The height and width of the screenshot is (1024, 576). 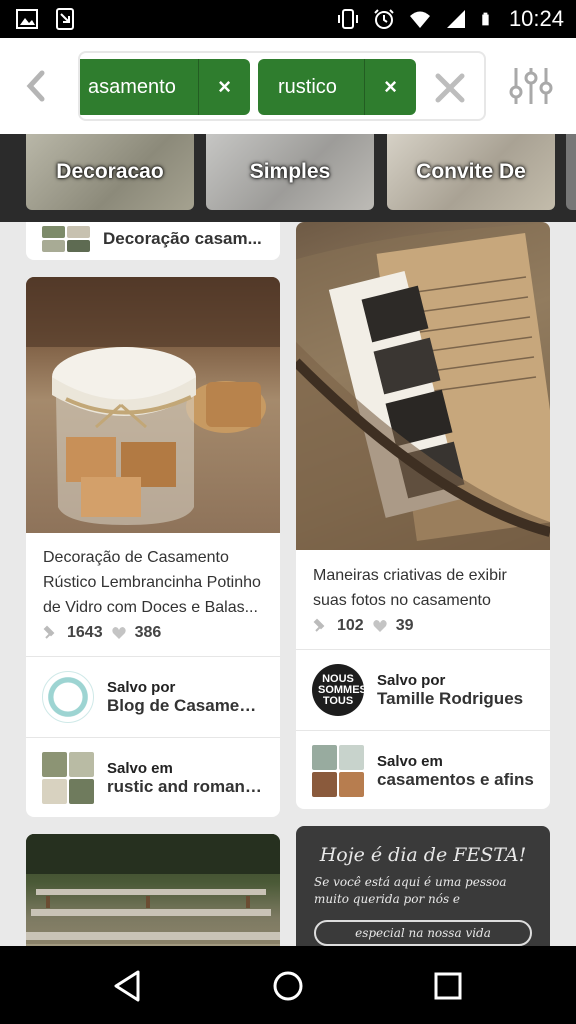 I want to click on status-bar: 10:24, so click(x=288, y=19).